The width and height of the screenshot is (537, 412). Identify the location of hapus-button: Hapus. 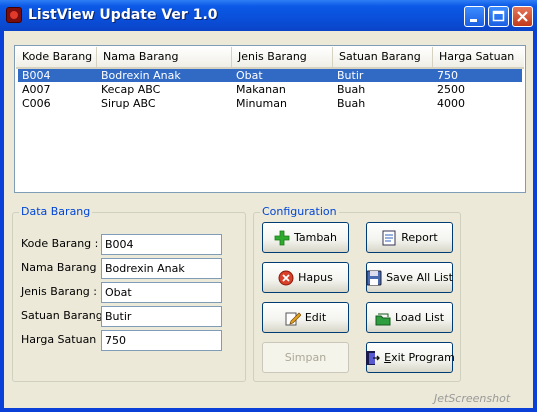
(305, 277).